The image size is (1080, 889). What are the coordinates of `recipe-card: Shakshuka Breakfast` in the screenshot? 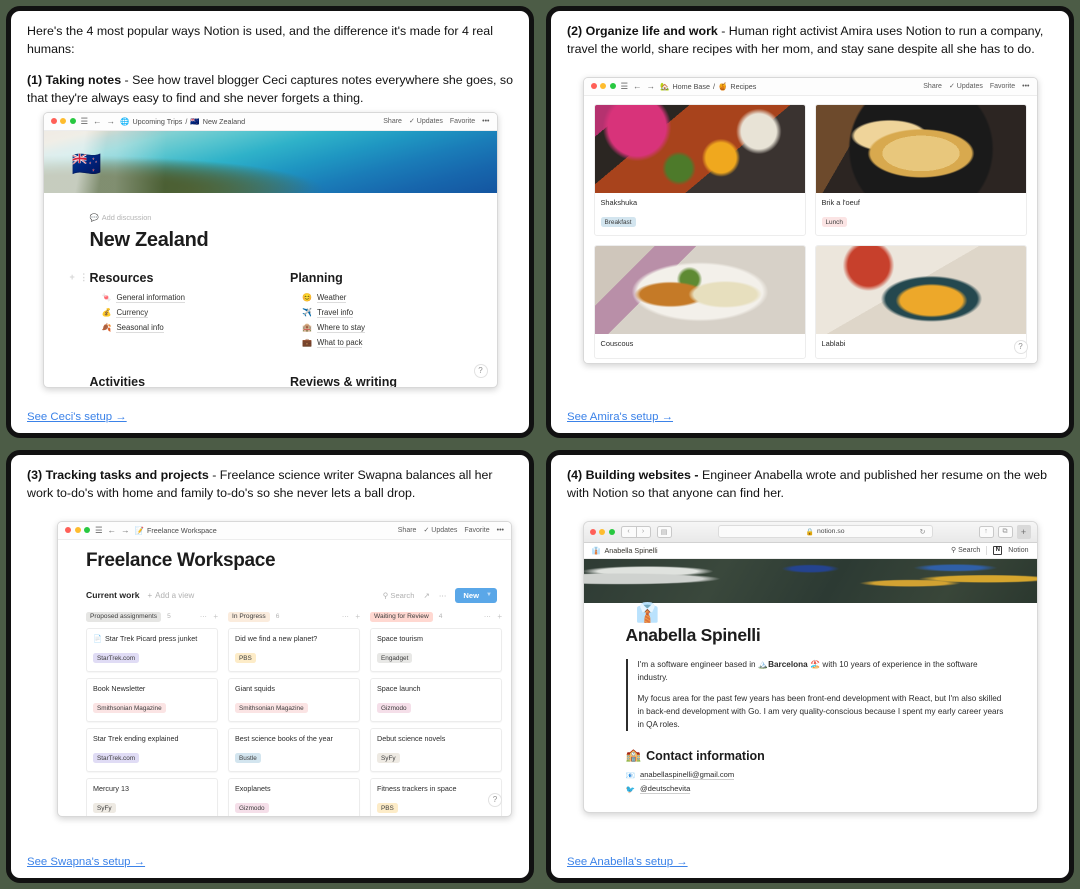 It's located at (699, 169).